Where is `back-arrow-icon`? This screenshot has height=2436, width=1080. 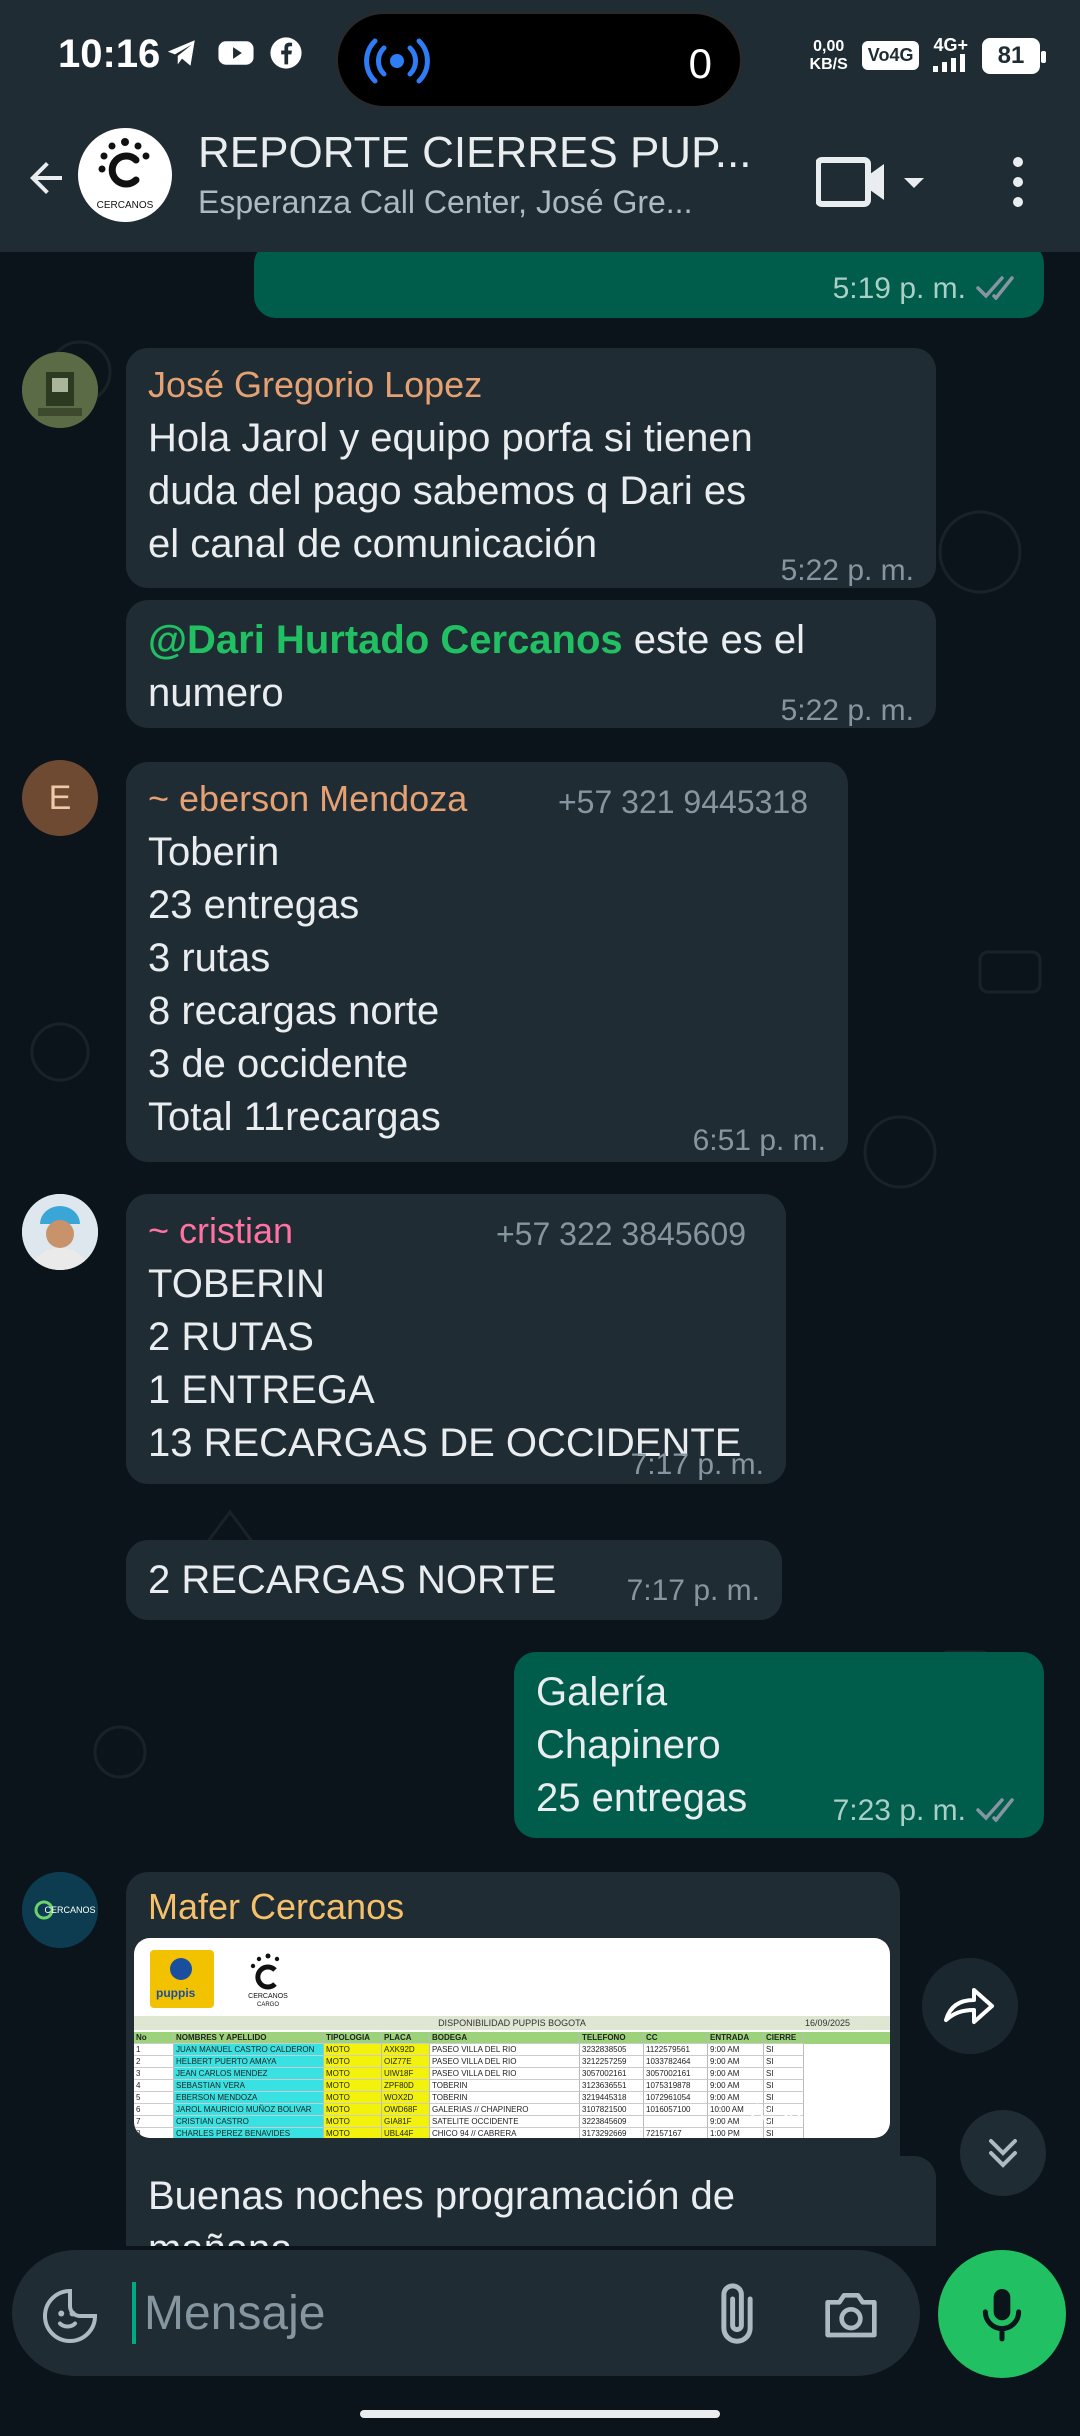 back-arrow-icon is located at coordinates (46, 180).